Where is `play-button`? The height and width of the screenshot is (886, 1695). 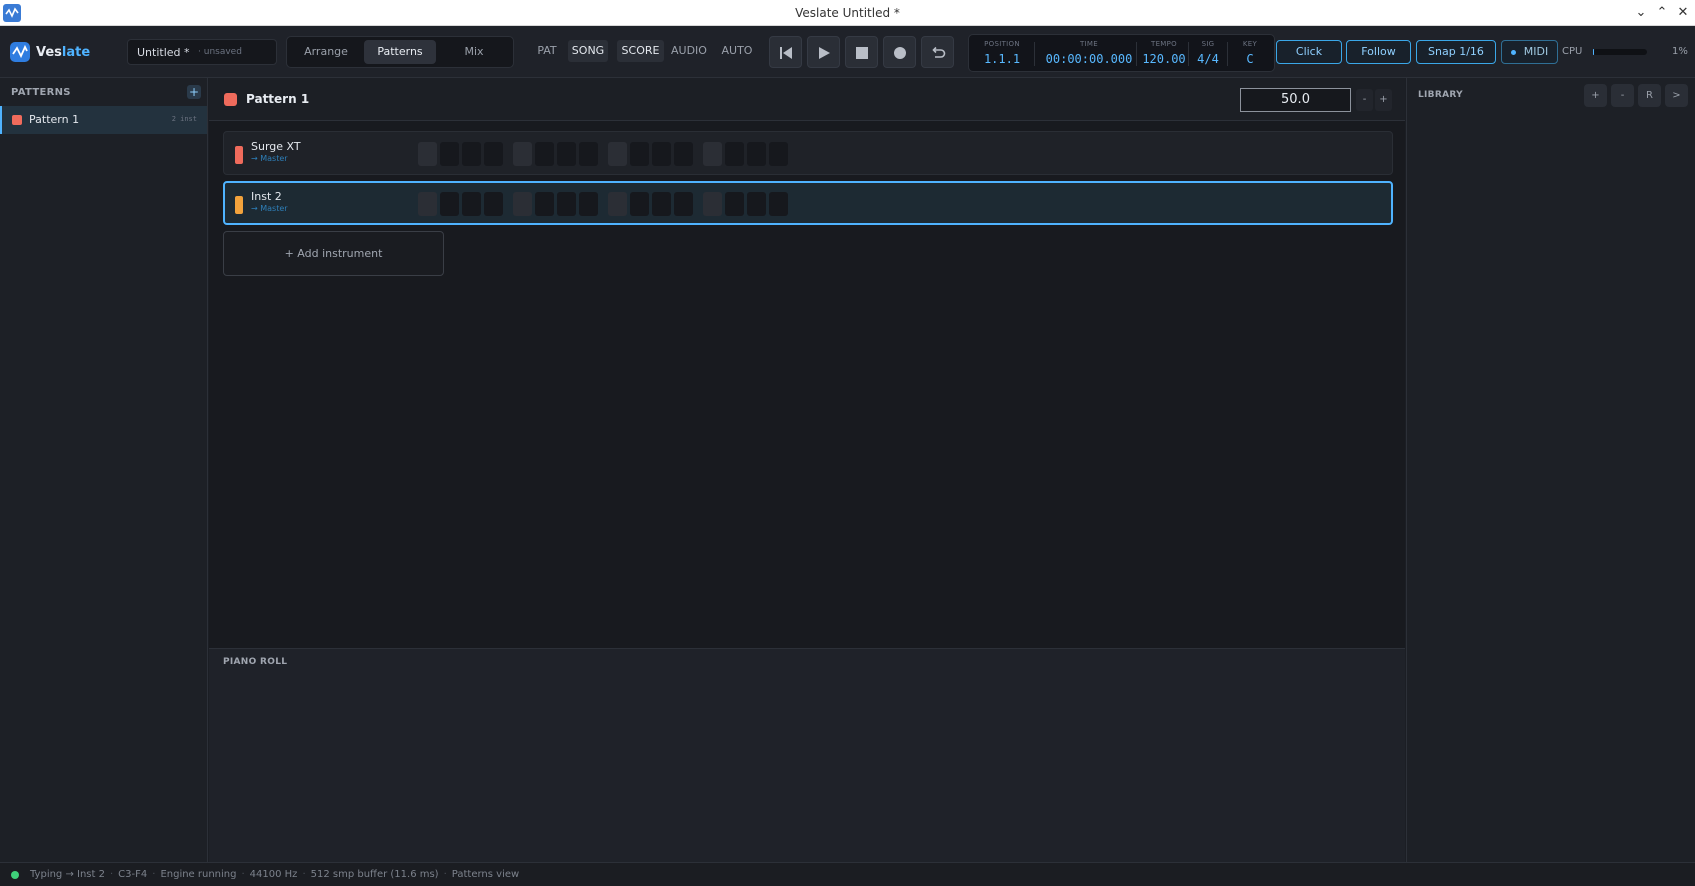
play-button is located at coordinates (823, 52).